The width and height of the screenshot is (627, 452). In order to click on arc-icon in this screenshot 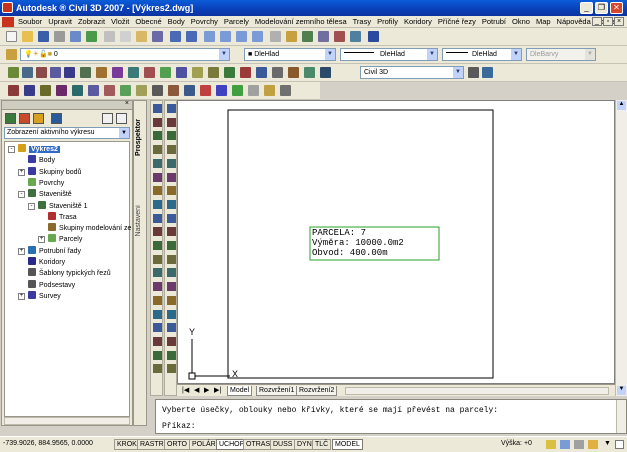, I will do `click(157, 177)`.